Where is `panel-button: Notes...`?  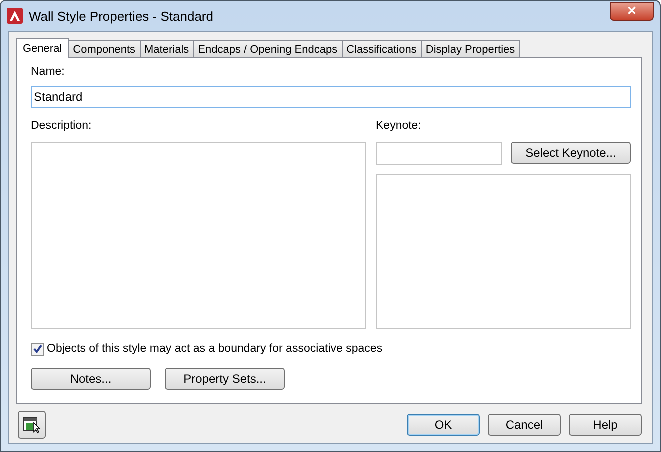
panel-button: Notes... is located at coordinates (91, 379).